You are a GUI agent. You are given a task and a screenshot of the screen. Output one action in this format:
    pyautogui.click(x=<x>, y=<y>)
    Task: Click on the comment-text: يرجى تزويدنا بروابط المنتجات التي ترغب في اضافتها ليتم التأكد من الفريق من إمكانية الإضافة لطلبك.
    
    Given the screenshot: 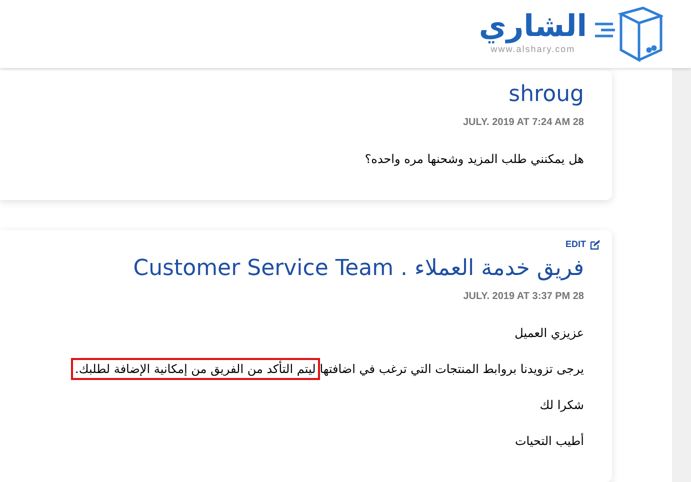 What is the action you would take?
    pyautogui.click(x=327, y=369)
    